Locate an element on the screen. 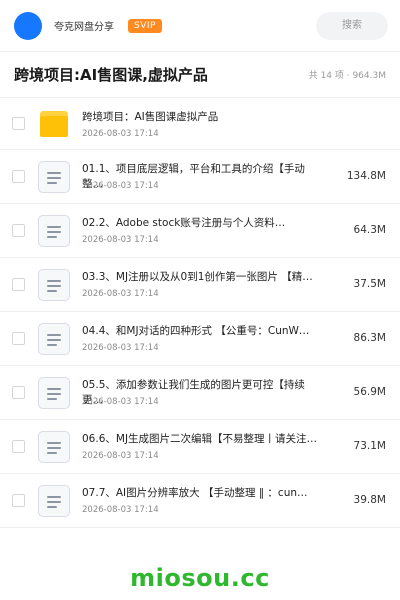 The width and height of the screenshot is (400, 600). folder-title-bar: 跨境项目:AI售图课,虚拟产品 共 14 项 · 964.3M is located at coordinates (200, 75).